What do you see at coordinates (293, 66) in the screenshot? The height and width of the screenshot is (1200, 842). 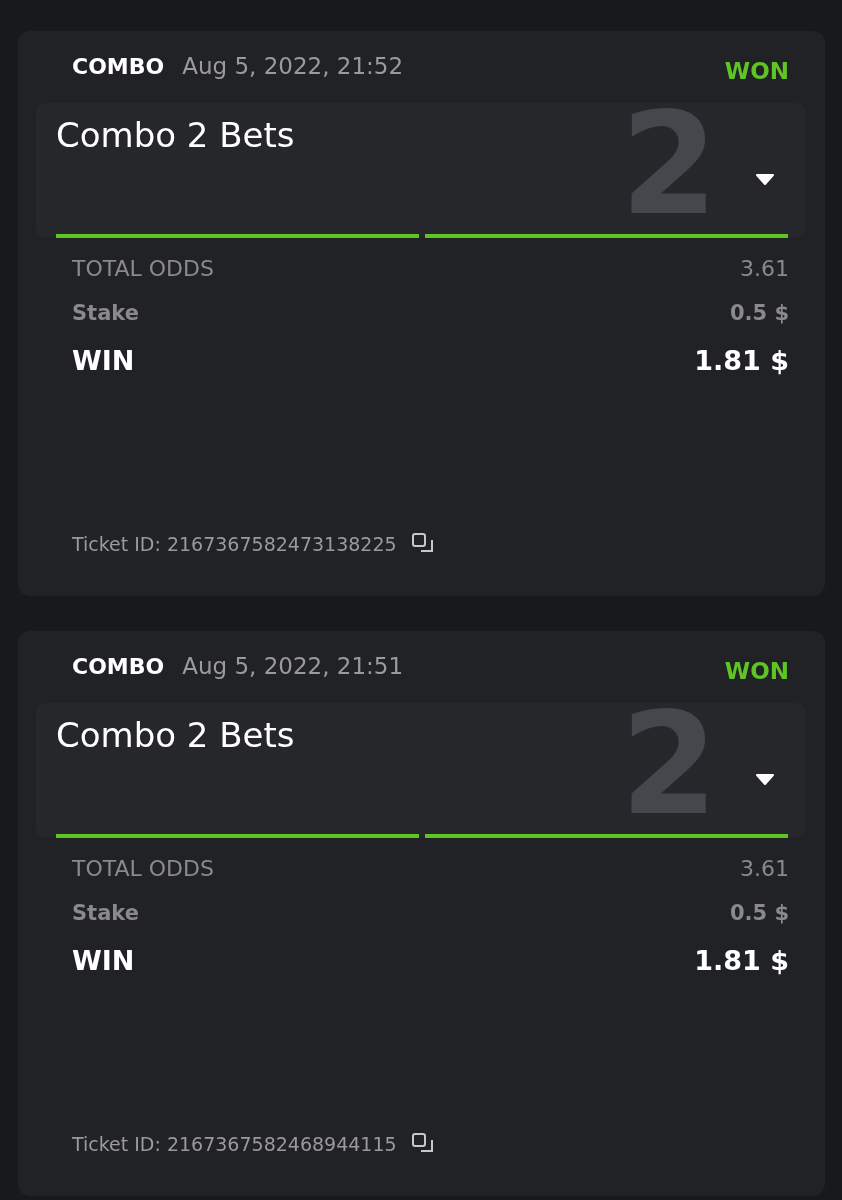 I see `bet-date: Aug 5, 2022, 21:52` at bounding box center [293, 66].